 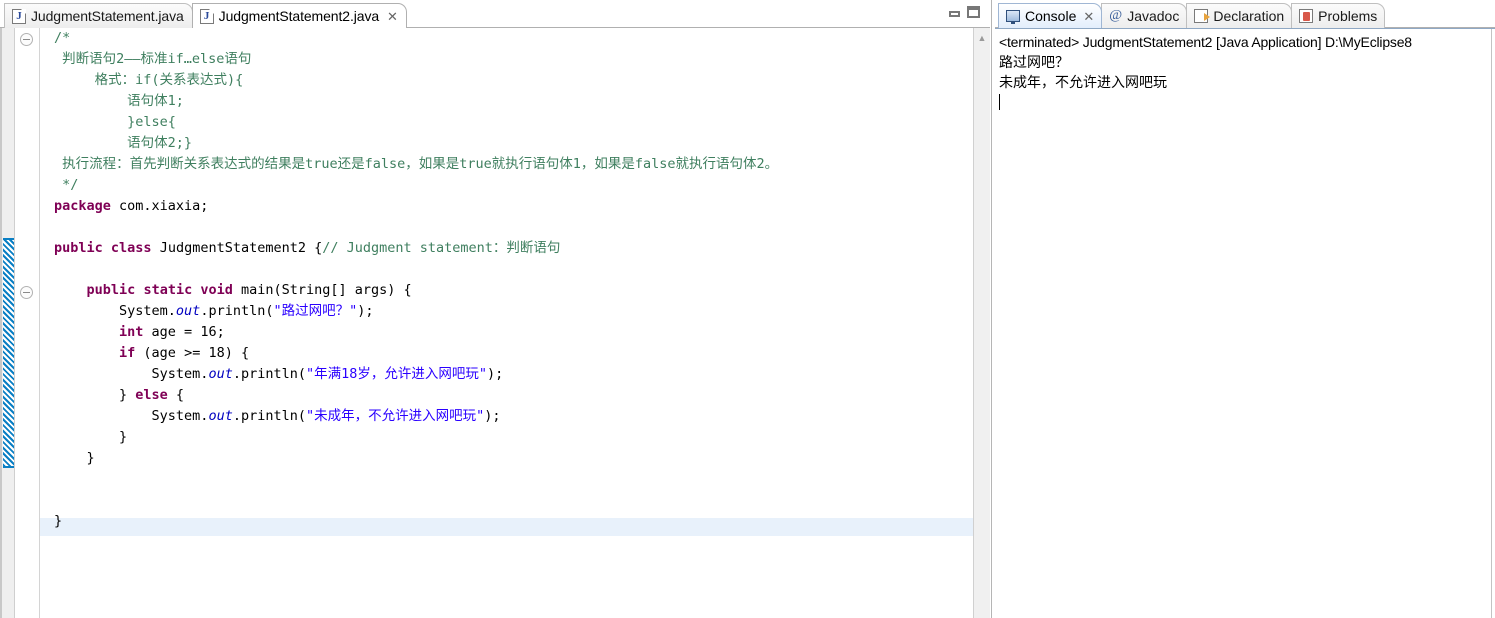 I want to click on editor-tab-label: JudgmentStatement.java, so click(x=107, y=16).